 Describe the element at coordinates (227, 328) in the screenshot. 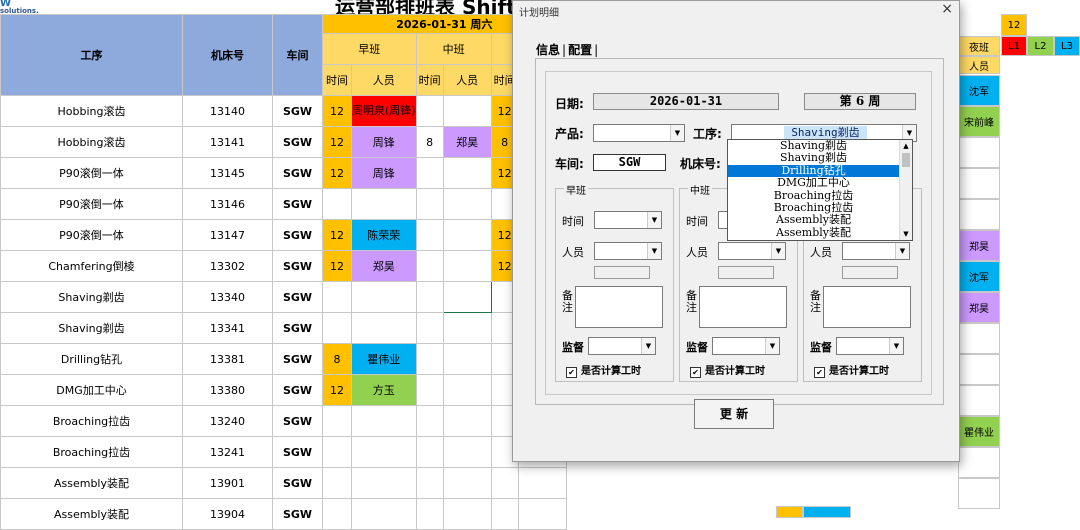

I see `machine-cell: 13341` at that location.